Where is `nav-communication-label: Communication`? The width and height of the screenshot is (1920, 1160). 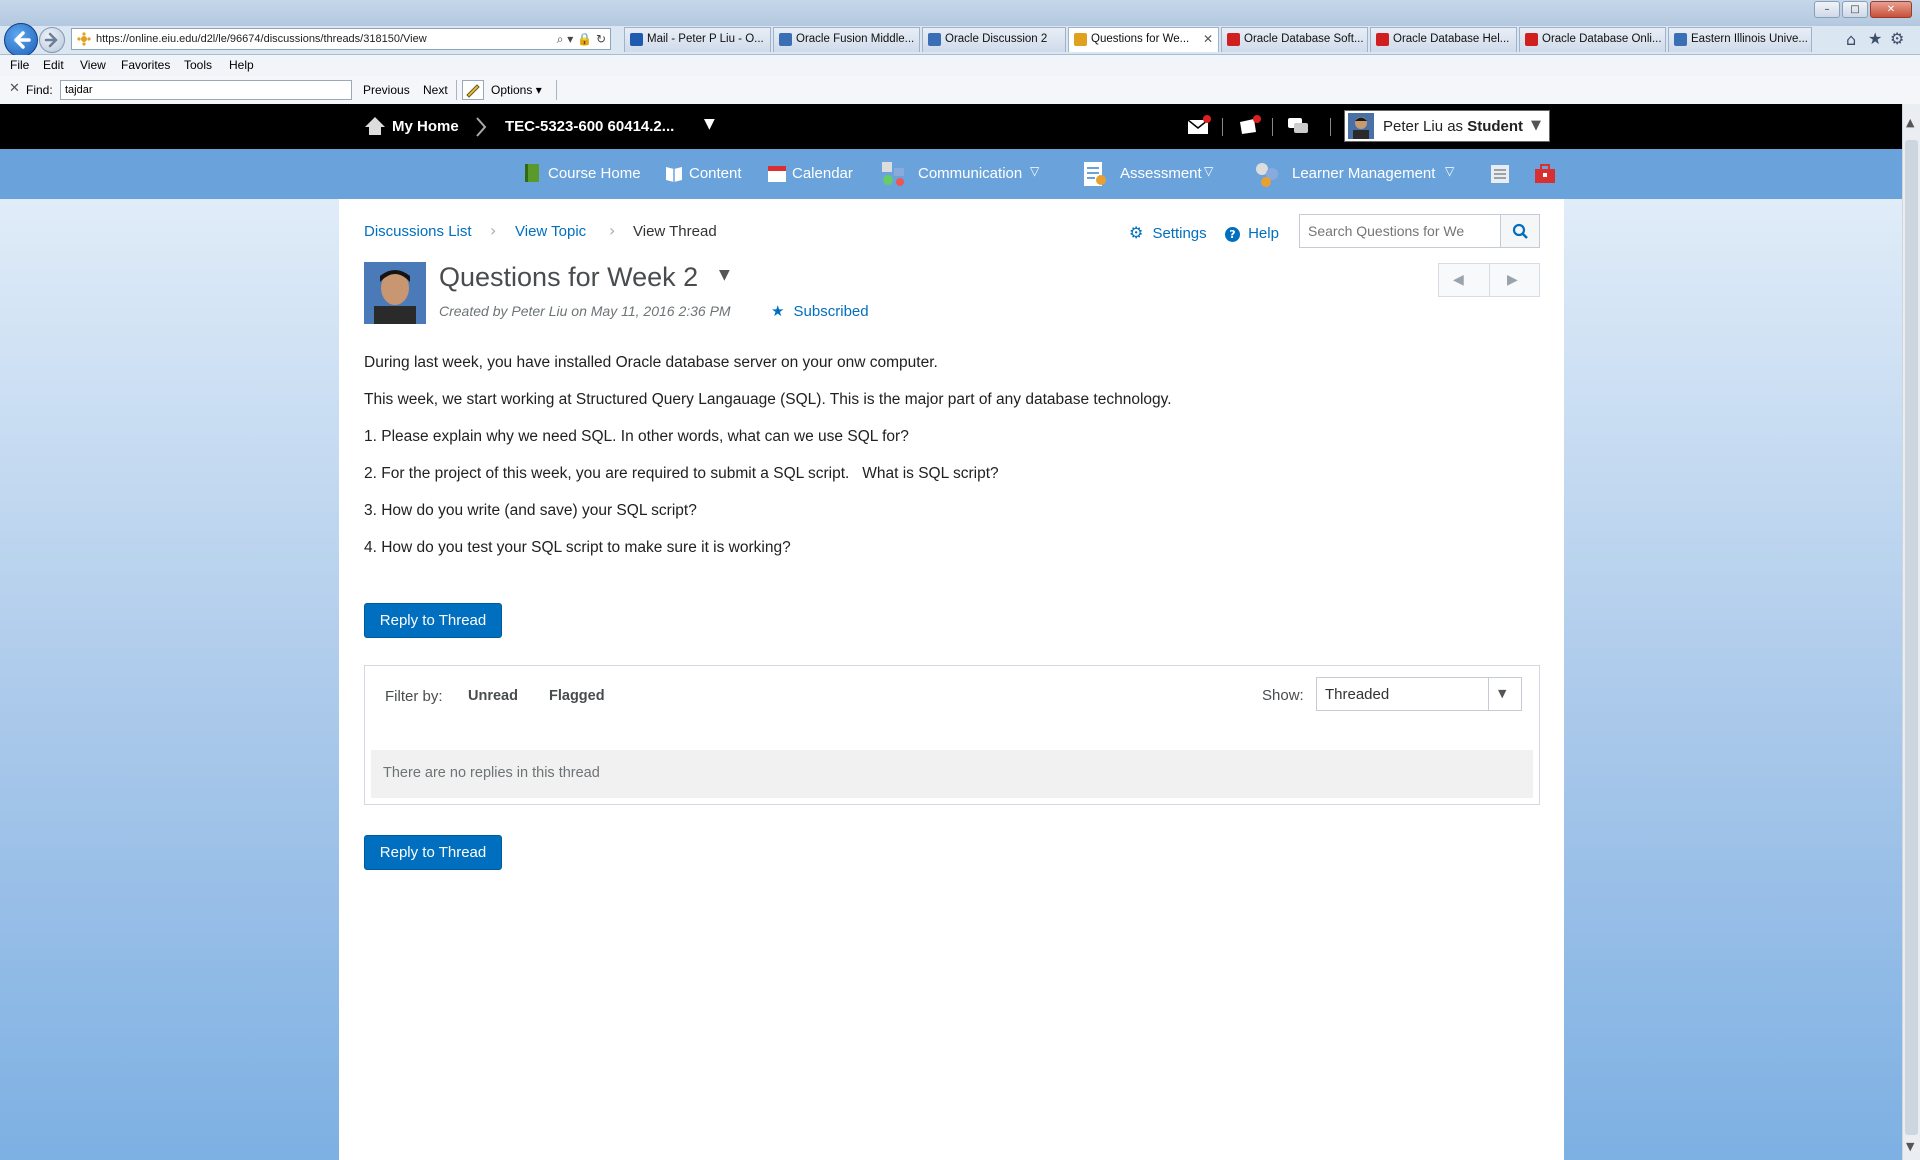
nav-communication-label: Communication is located at coordinates (970, 173).